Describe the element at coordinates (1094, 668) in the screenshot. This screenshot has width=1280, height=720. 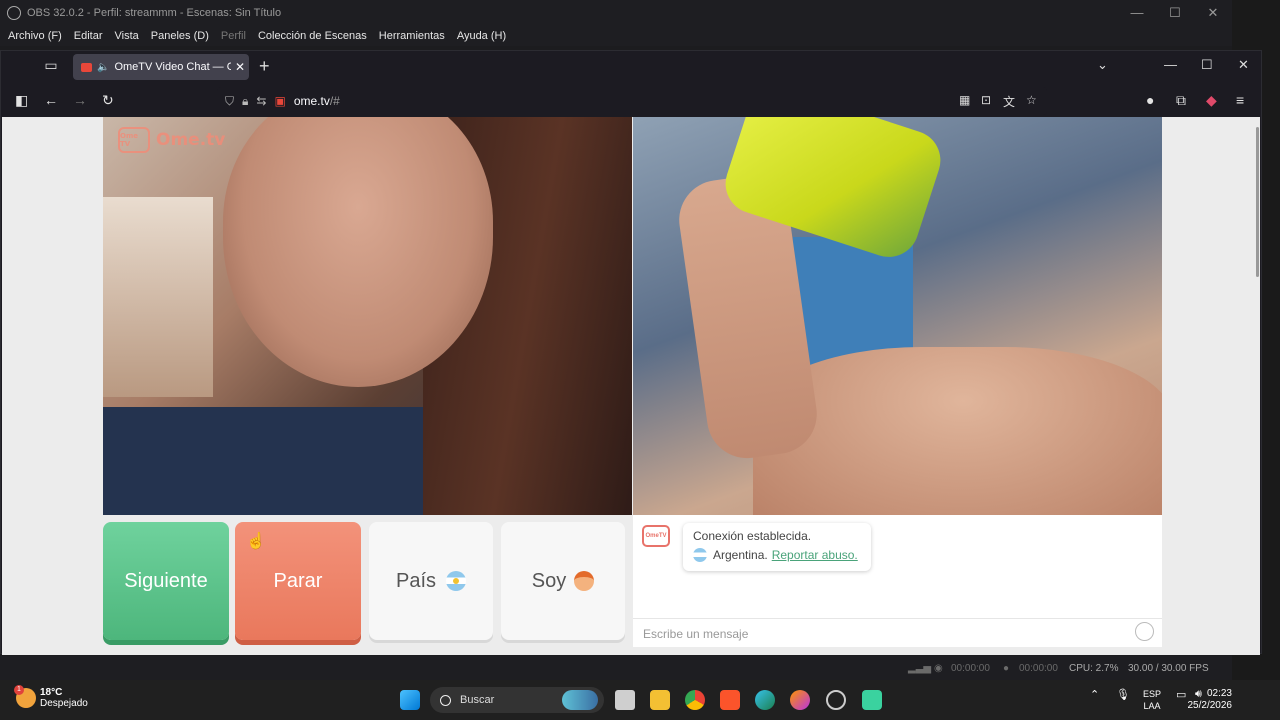
I see `cpu-usage: CPU: 2.7%` at that location.